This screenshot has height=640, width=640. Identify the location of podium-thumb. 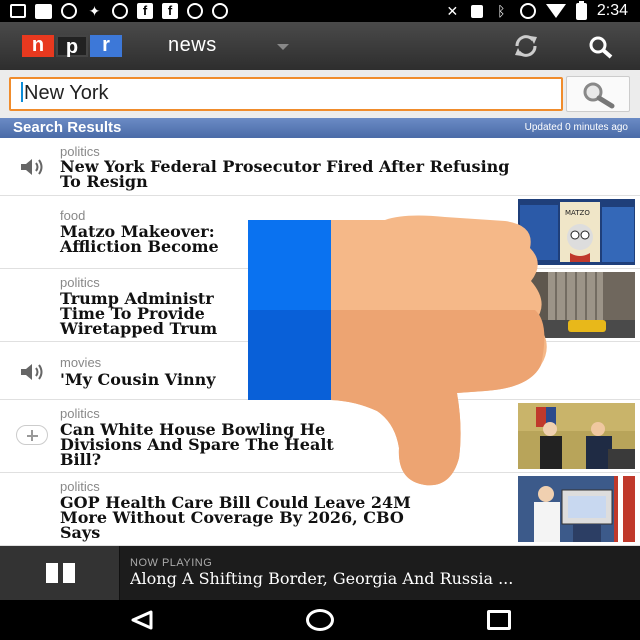
(576, 509).